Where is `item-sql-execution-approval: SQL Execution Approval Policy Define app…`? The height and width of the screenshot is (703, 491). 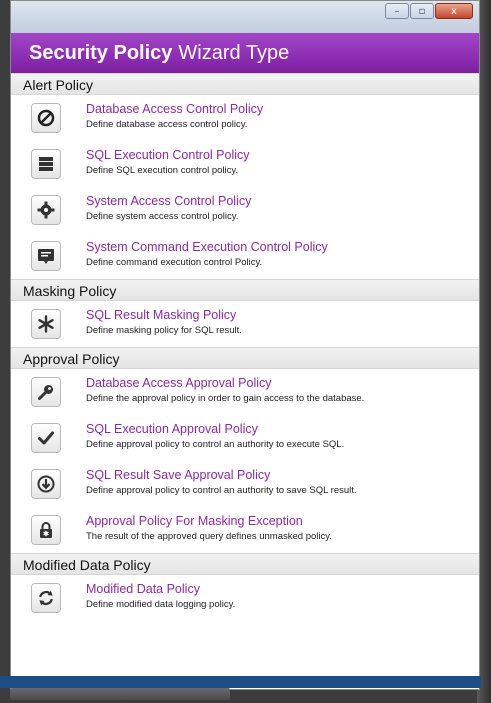 item-sql-execution-approval: SQL Execution Approval Policy Define app… is located at coordinates (245, 438).